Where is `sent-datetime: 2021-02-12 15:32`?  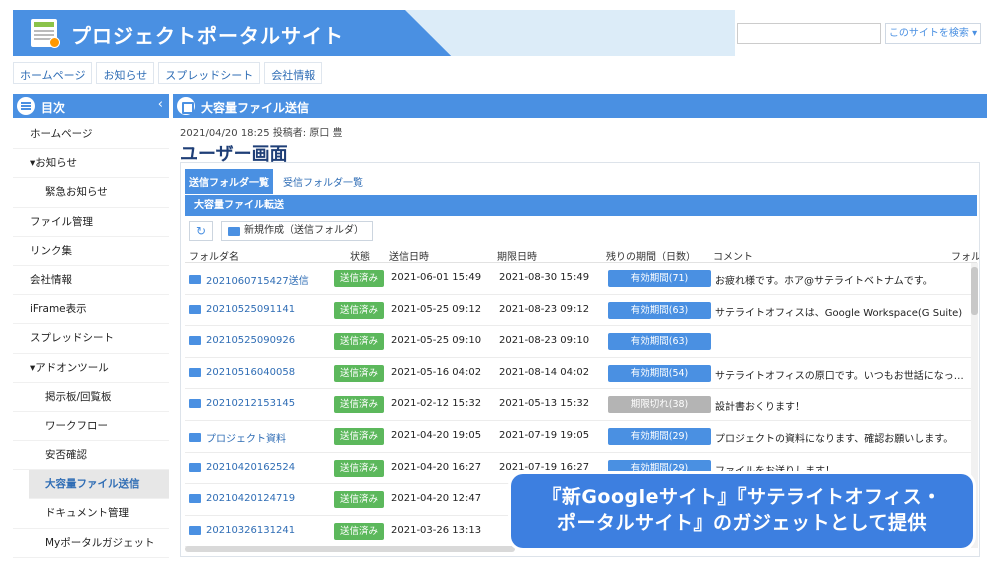
sent-datetime: 2021-02-12 15:32 is located at coordinates (436, 404).